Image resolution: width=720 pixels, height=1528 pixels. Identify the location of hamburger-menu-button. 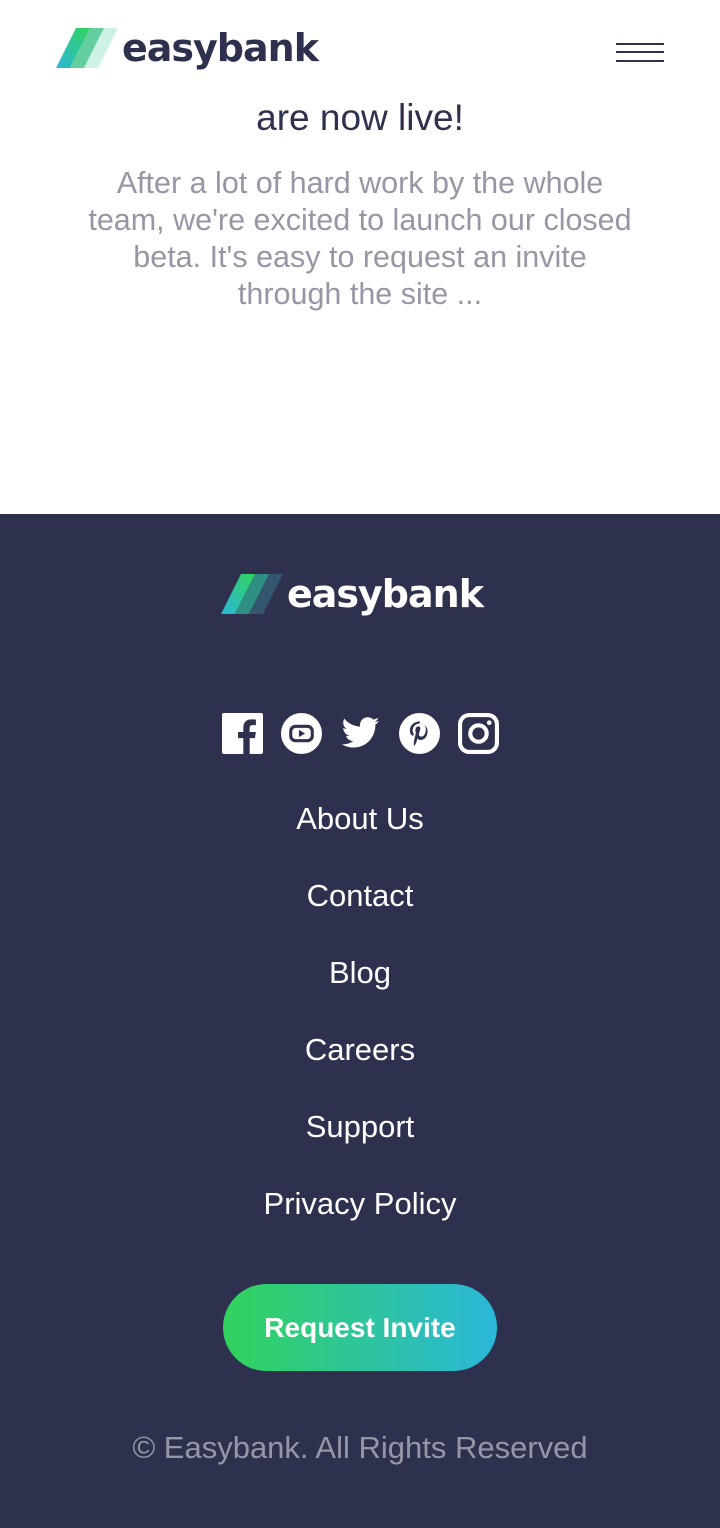
(640, 53).